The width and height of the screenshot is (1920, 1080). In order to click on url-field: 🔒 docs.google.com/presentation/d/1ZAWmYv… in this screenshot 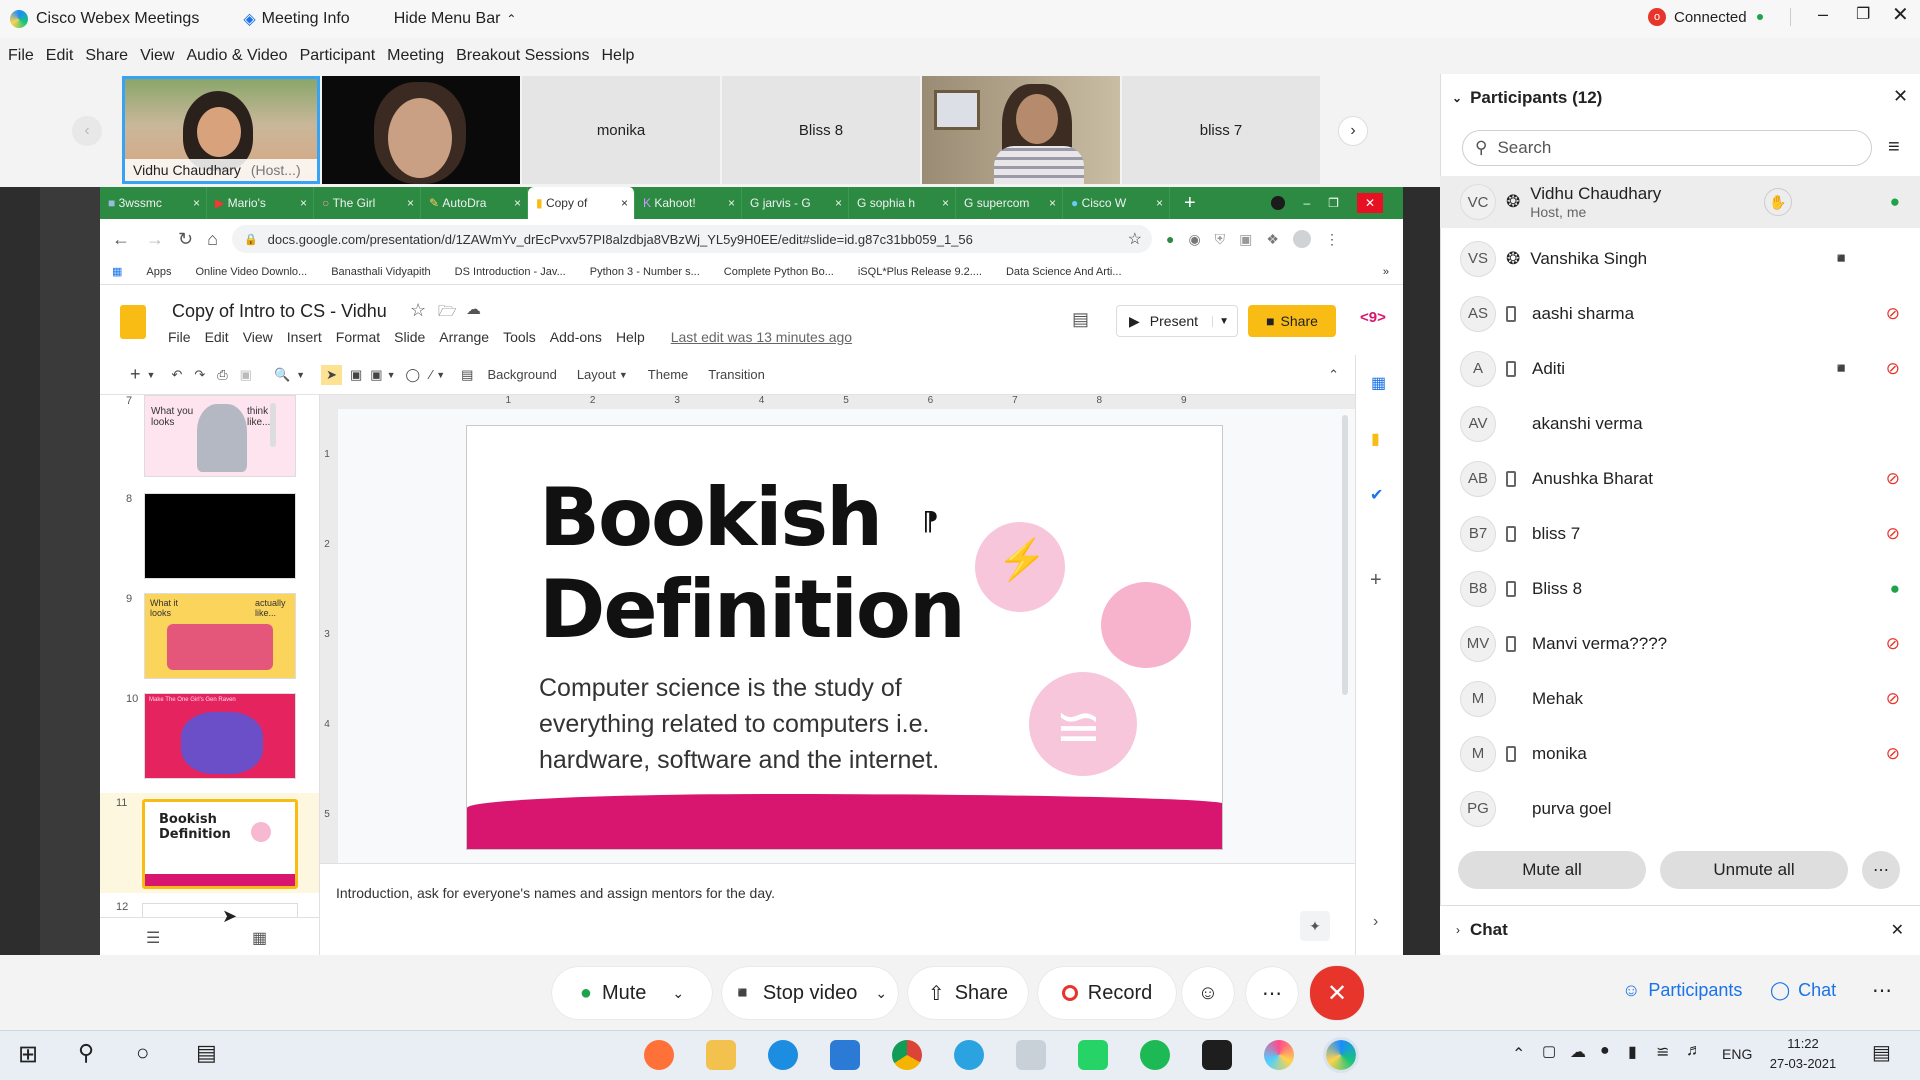, I will do `click(691, 239)`.